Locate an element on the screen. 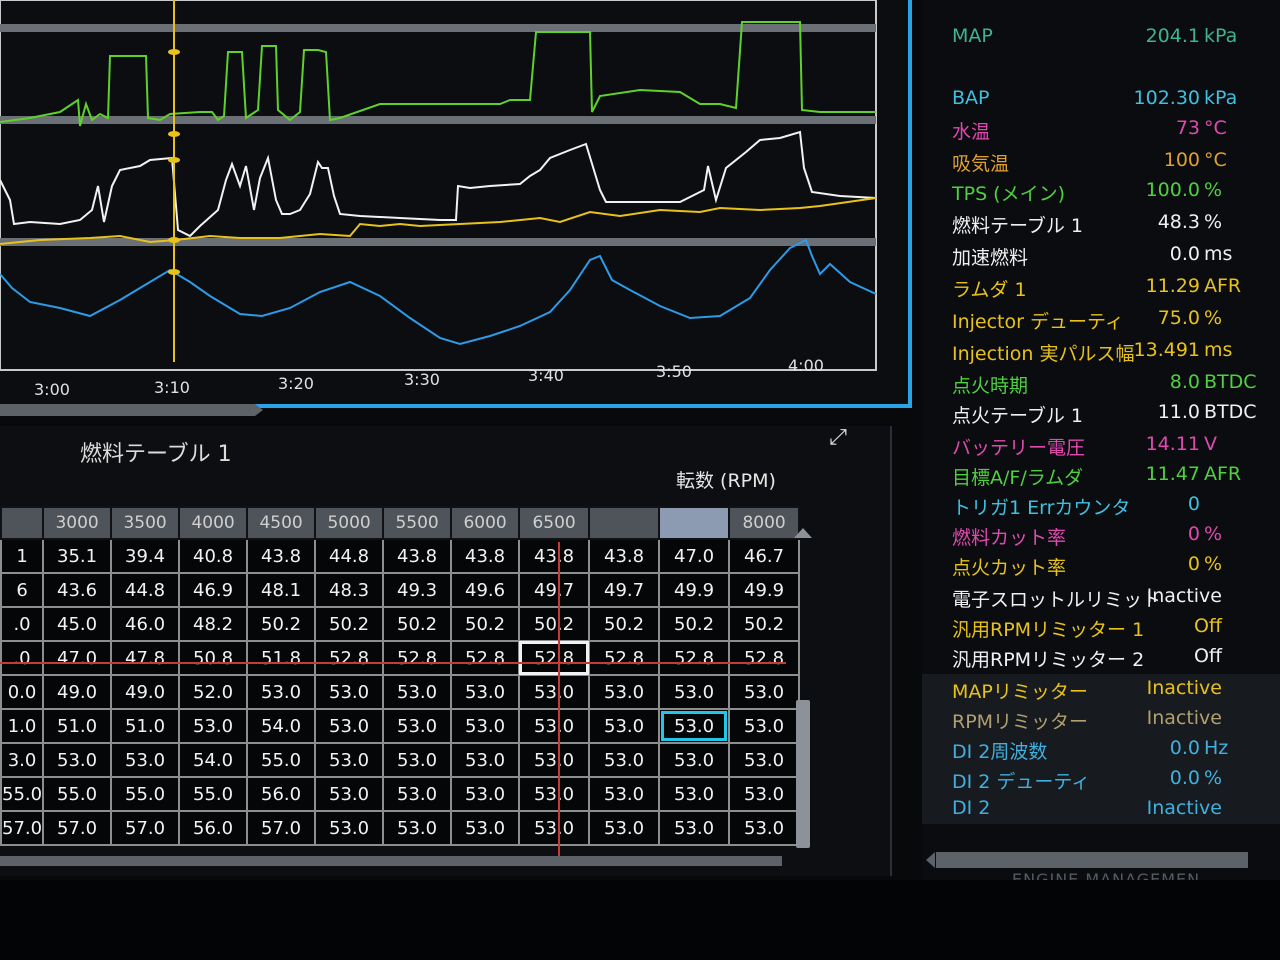 The height and width of the screenshot is (960, 1280). parameter-row: 汎用RPMリミッター 2 Off is located at coordinates (1101, 657).